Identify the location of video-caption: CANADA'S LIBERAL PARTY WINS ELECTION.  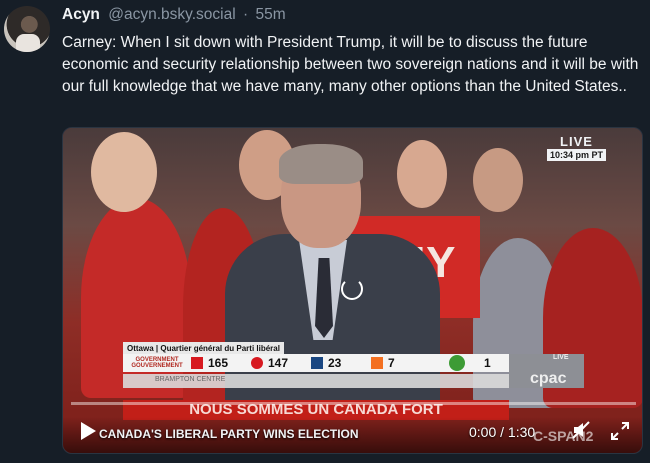
(229, 434).